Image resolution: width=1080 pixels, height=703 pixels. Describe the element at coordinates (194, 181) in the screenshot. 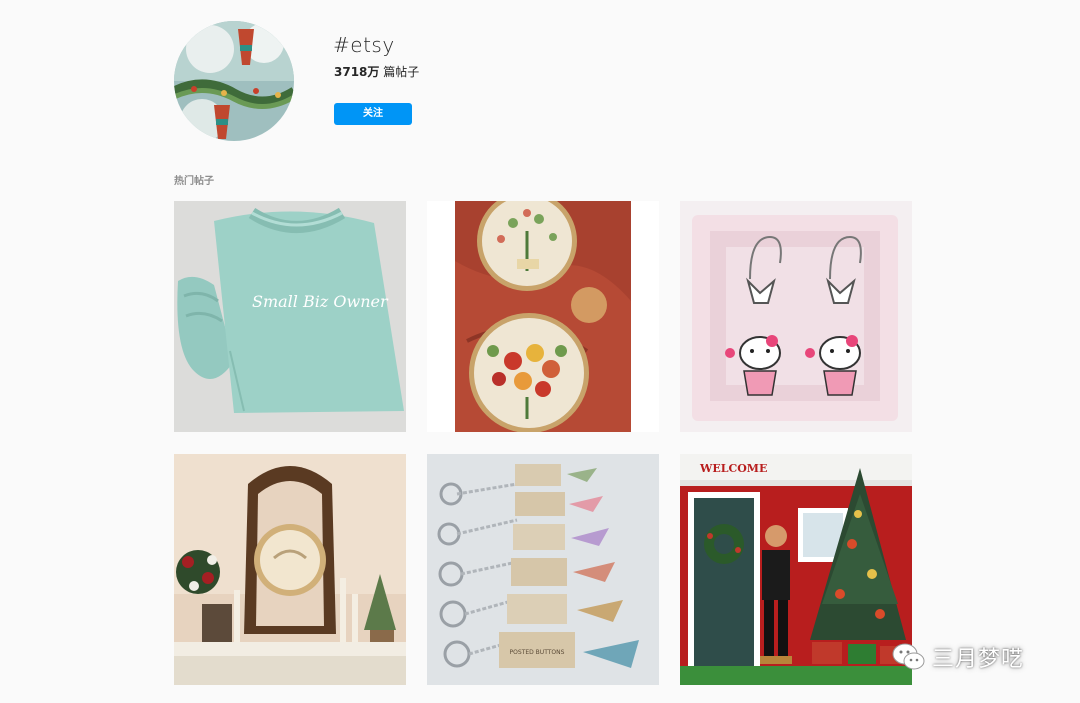

I see `top-posts-heading: 热门帖子` at that location.